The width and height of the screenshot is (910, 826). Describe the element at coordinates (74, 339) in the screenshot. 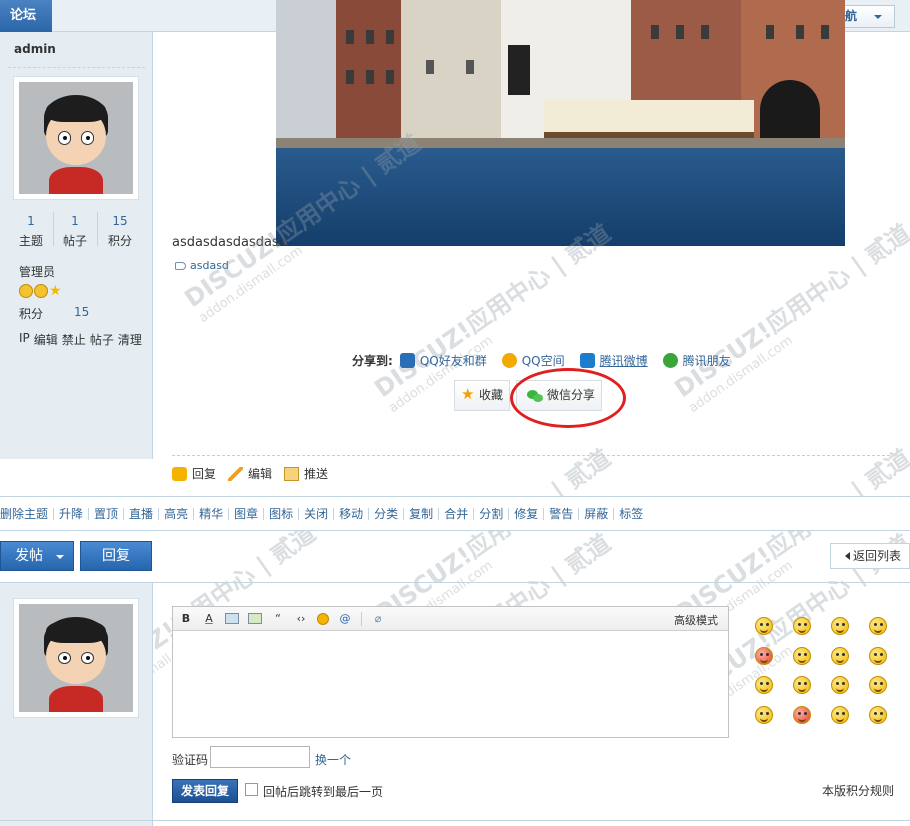

I see `admin-link-ban: 禁止` at that location.